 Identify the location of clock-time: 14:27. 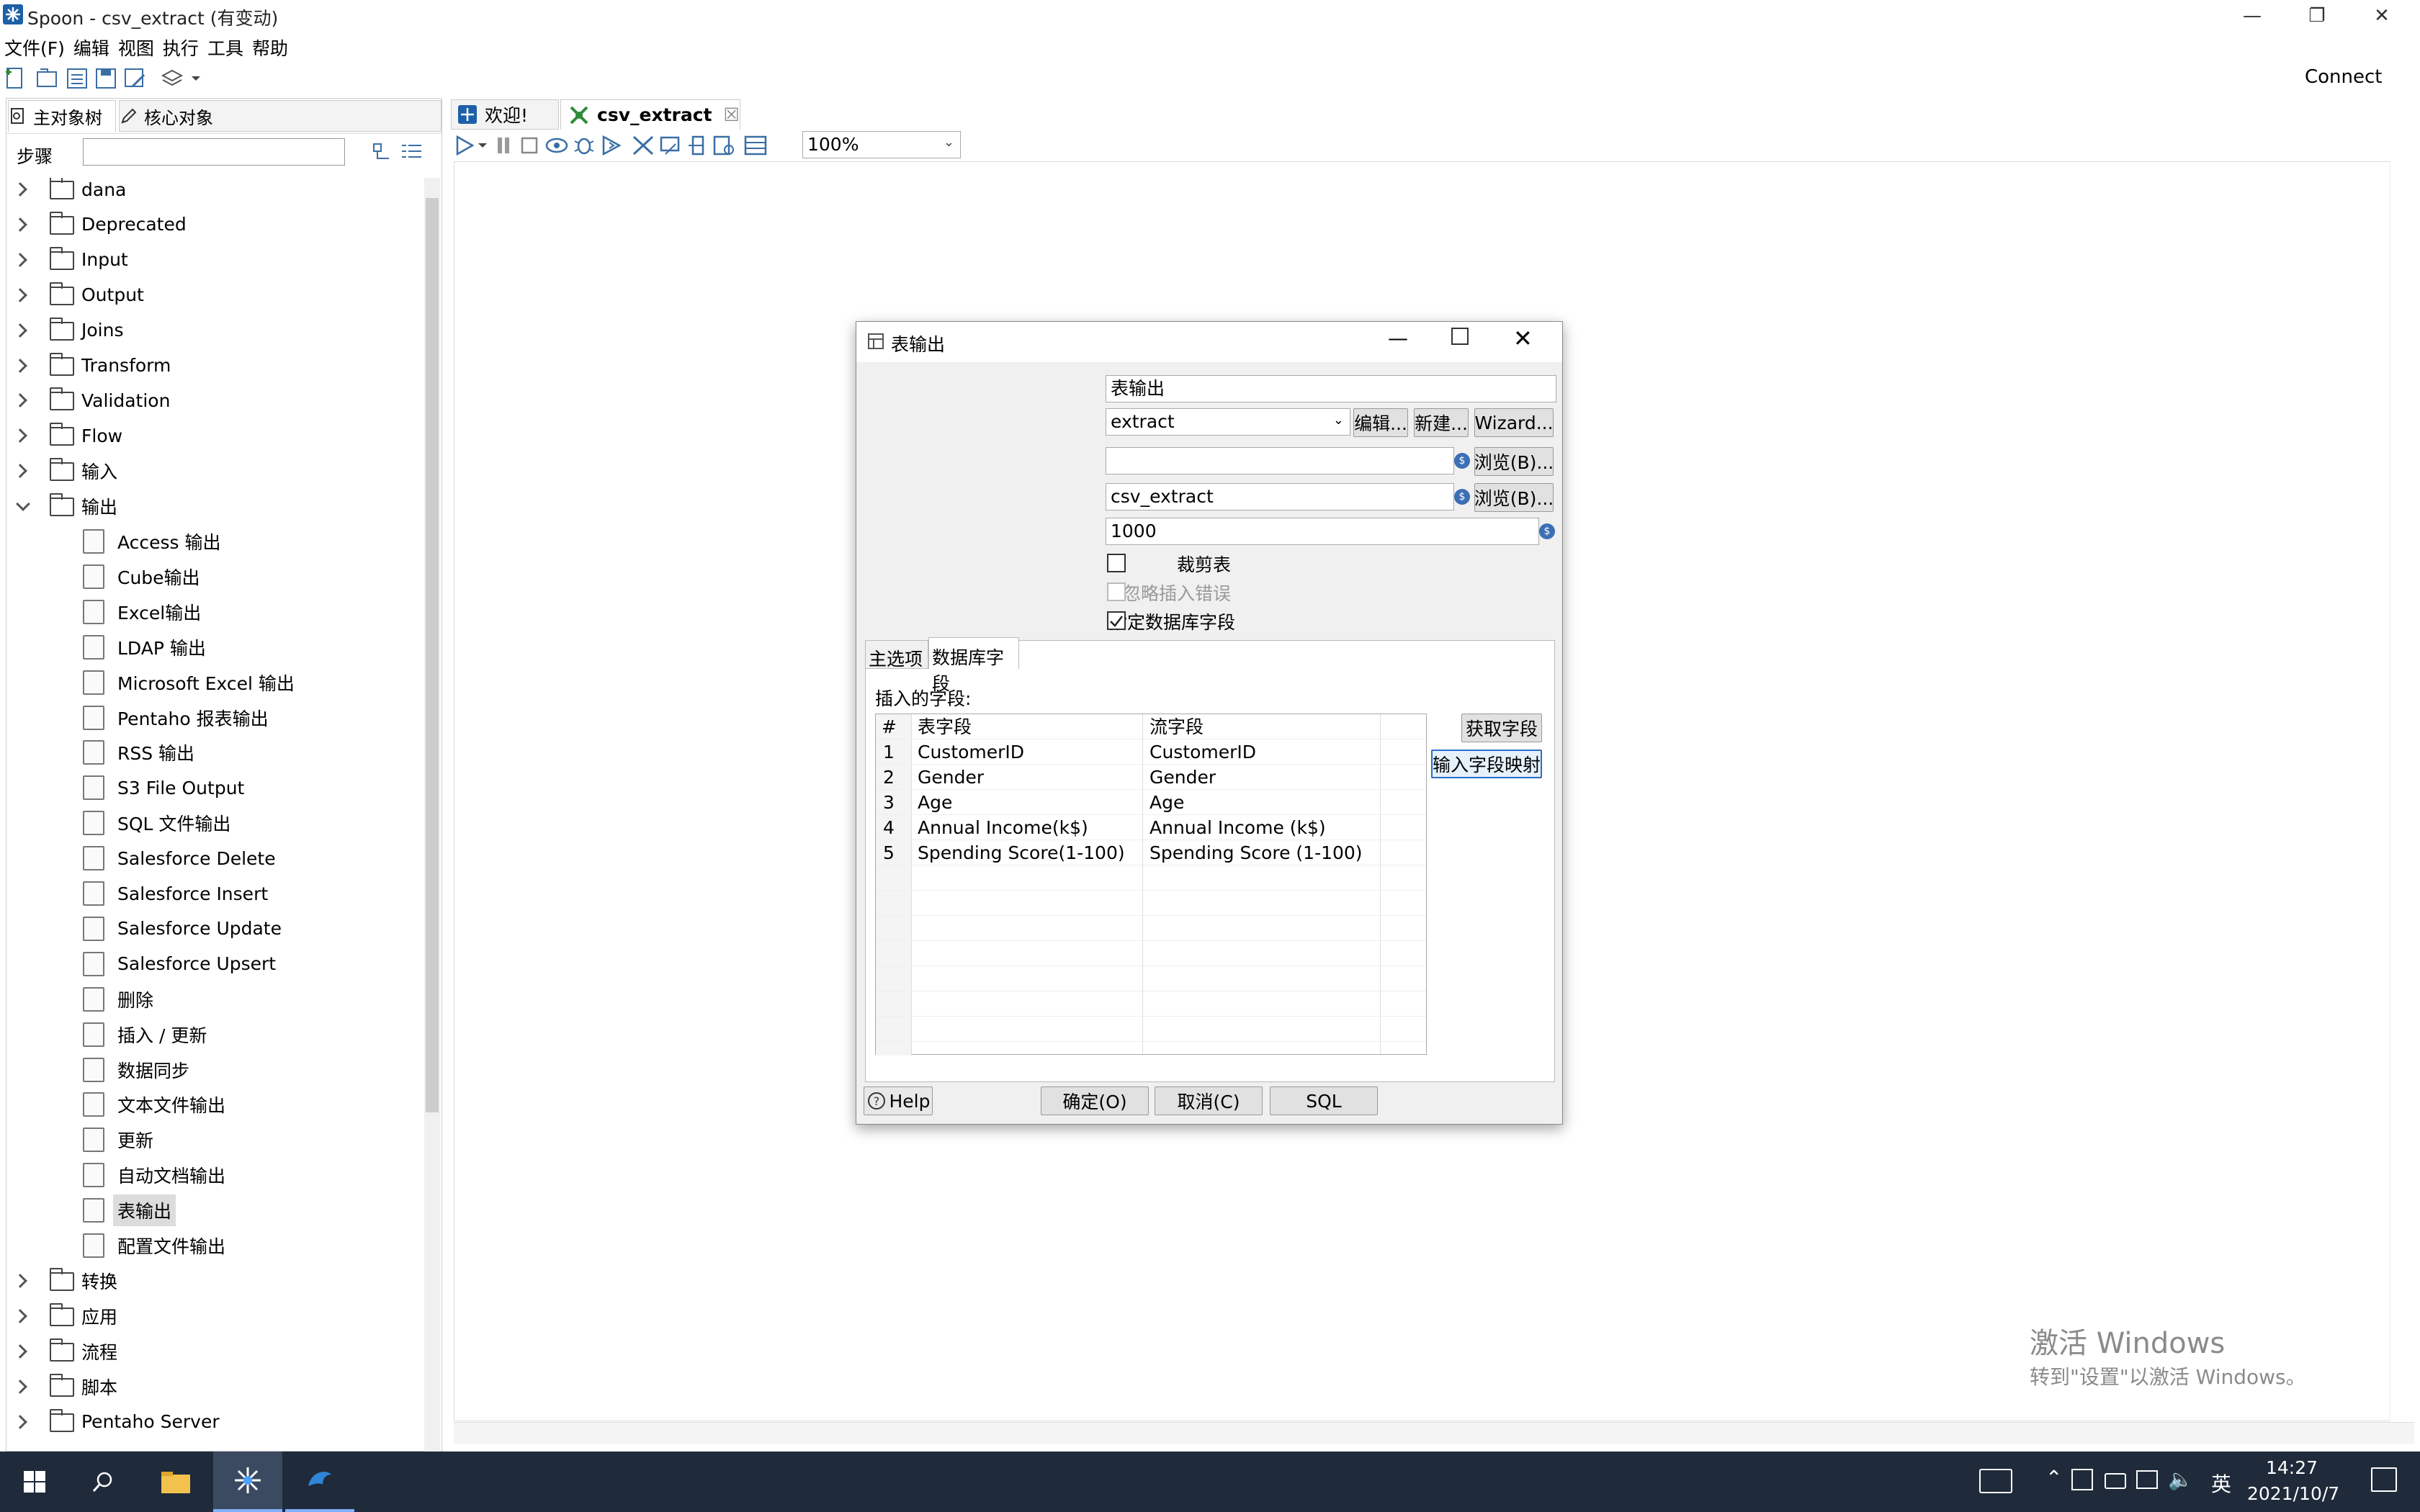
(2292, 1467).